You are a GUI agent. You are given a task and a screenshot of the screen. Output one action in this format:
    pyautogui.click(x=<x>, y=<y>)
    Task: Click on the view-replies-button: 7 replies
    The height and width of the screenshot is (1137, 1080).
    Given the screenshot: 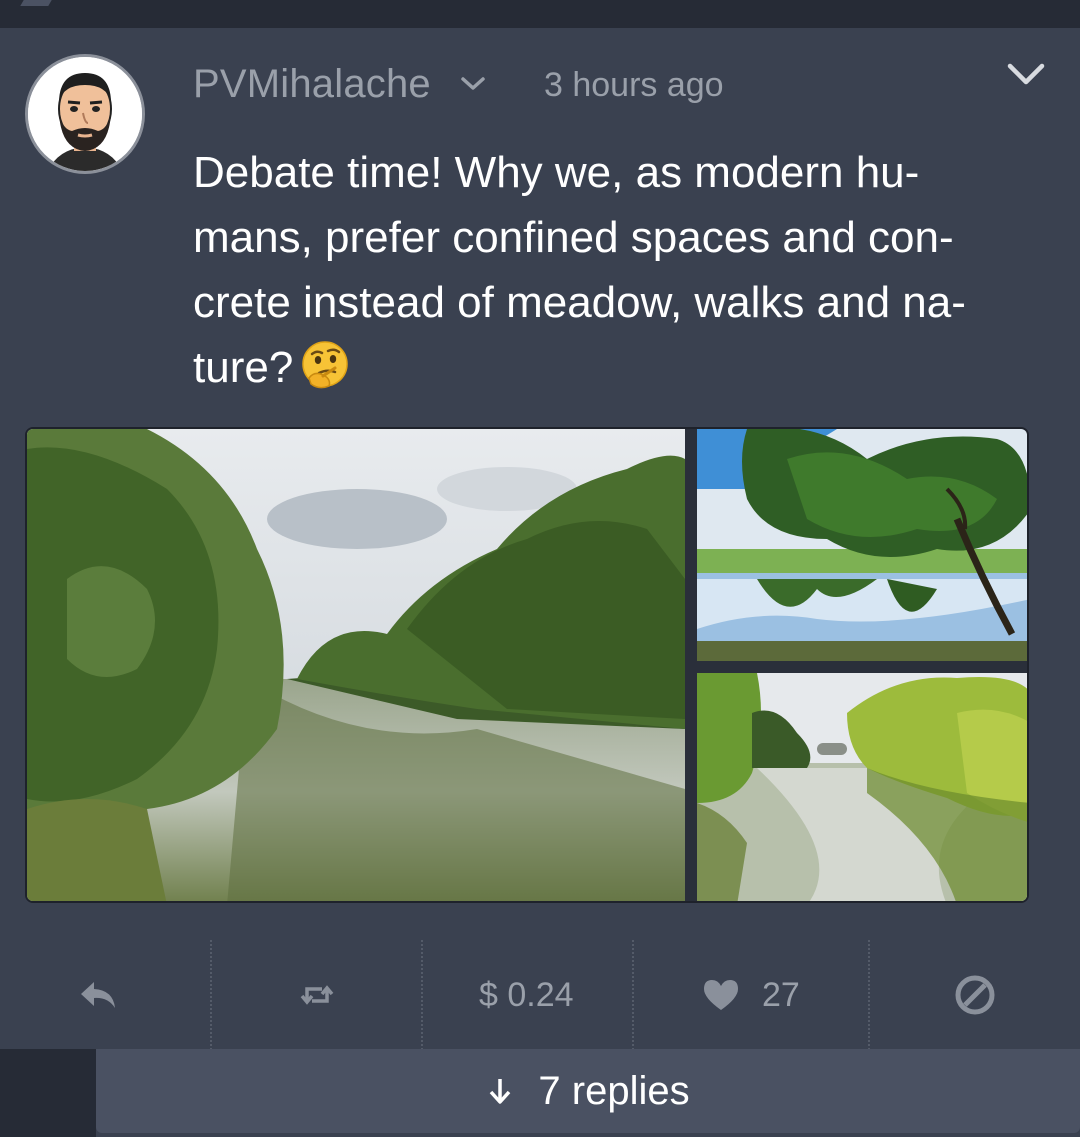 What is the action you would take?
    pyautogui.click(x=588, y=1091)
    